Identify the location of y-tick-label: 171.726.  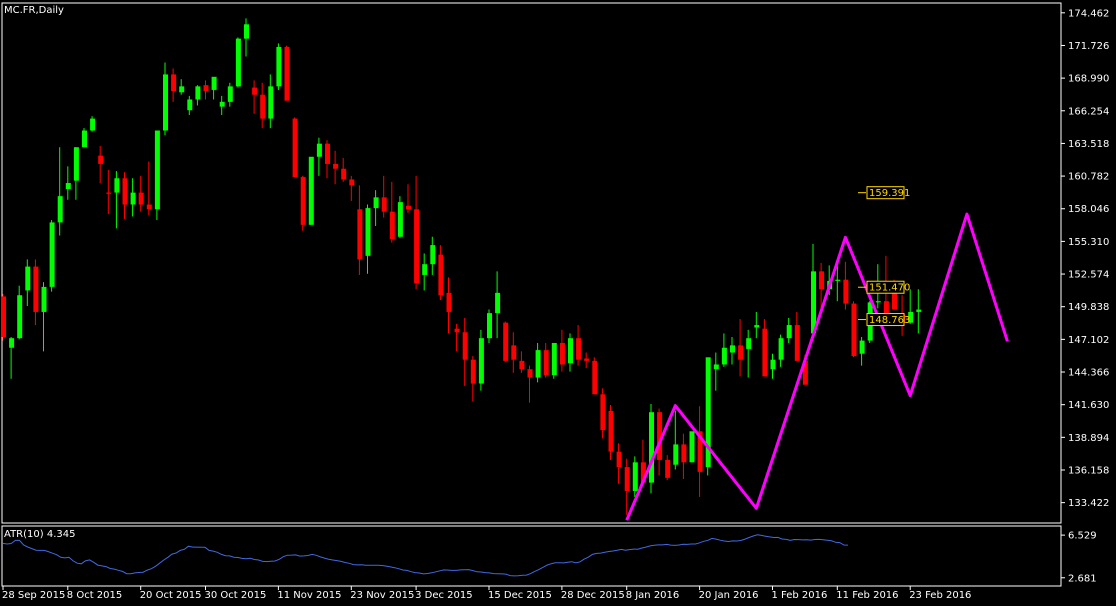
(1088, 46).